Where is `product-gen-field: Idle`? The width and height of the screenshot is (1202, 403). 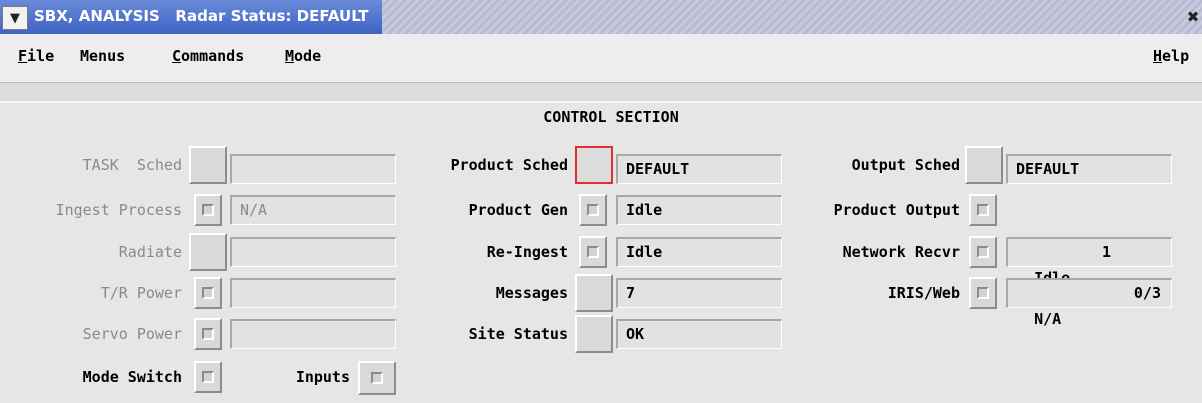
product-gen-field: Idle is located at coordinates (699, 210).